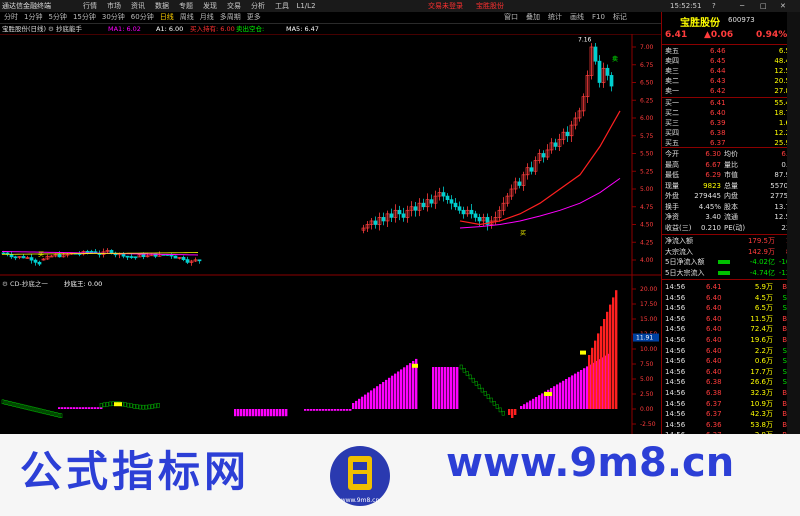  Describe the element at coordinates (250, 29) in the screenshot. I see `sell-empty-value: 卖出空仓:` at that location.